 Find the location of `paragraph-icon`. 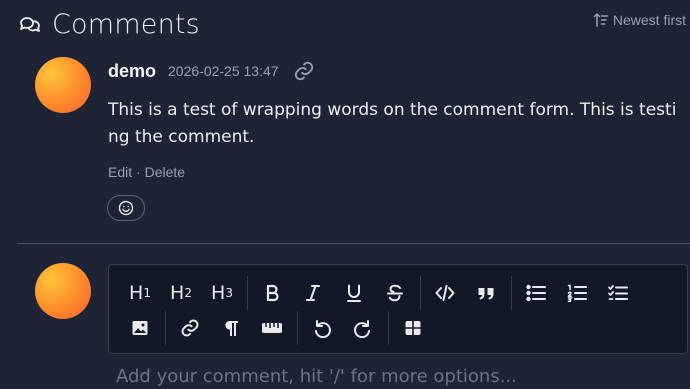

paragraph-icon is located at coordinates (231, 328).